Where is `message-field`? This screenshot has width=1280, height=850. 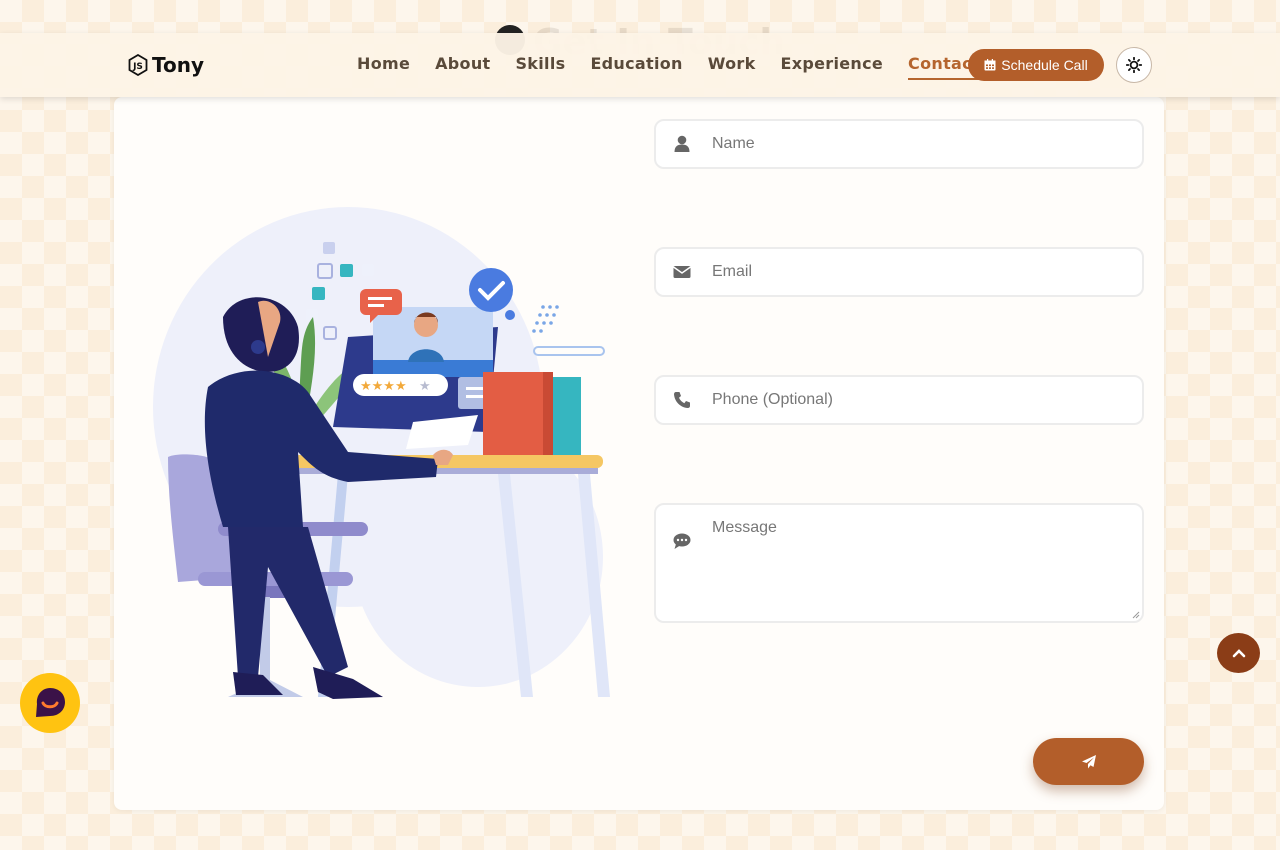 message-field is located at coordinates (899, 563).